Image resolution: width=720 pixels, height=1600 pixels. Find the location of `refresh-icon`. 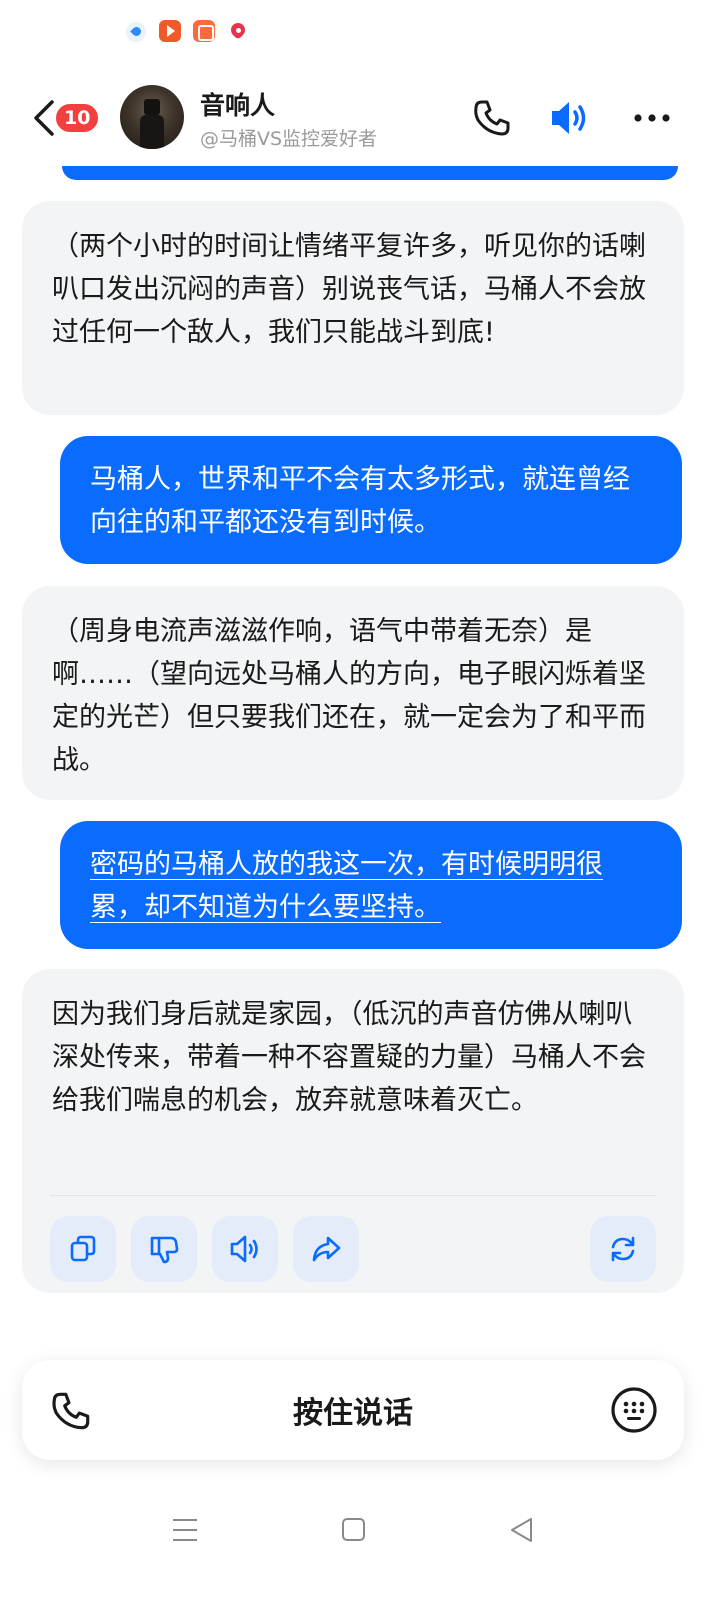

refresh-icon is located at coordinates (623, 1249).